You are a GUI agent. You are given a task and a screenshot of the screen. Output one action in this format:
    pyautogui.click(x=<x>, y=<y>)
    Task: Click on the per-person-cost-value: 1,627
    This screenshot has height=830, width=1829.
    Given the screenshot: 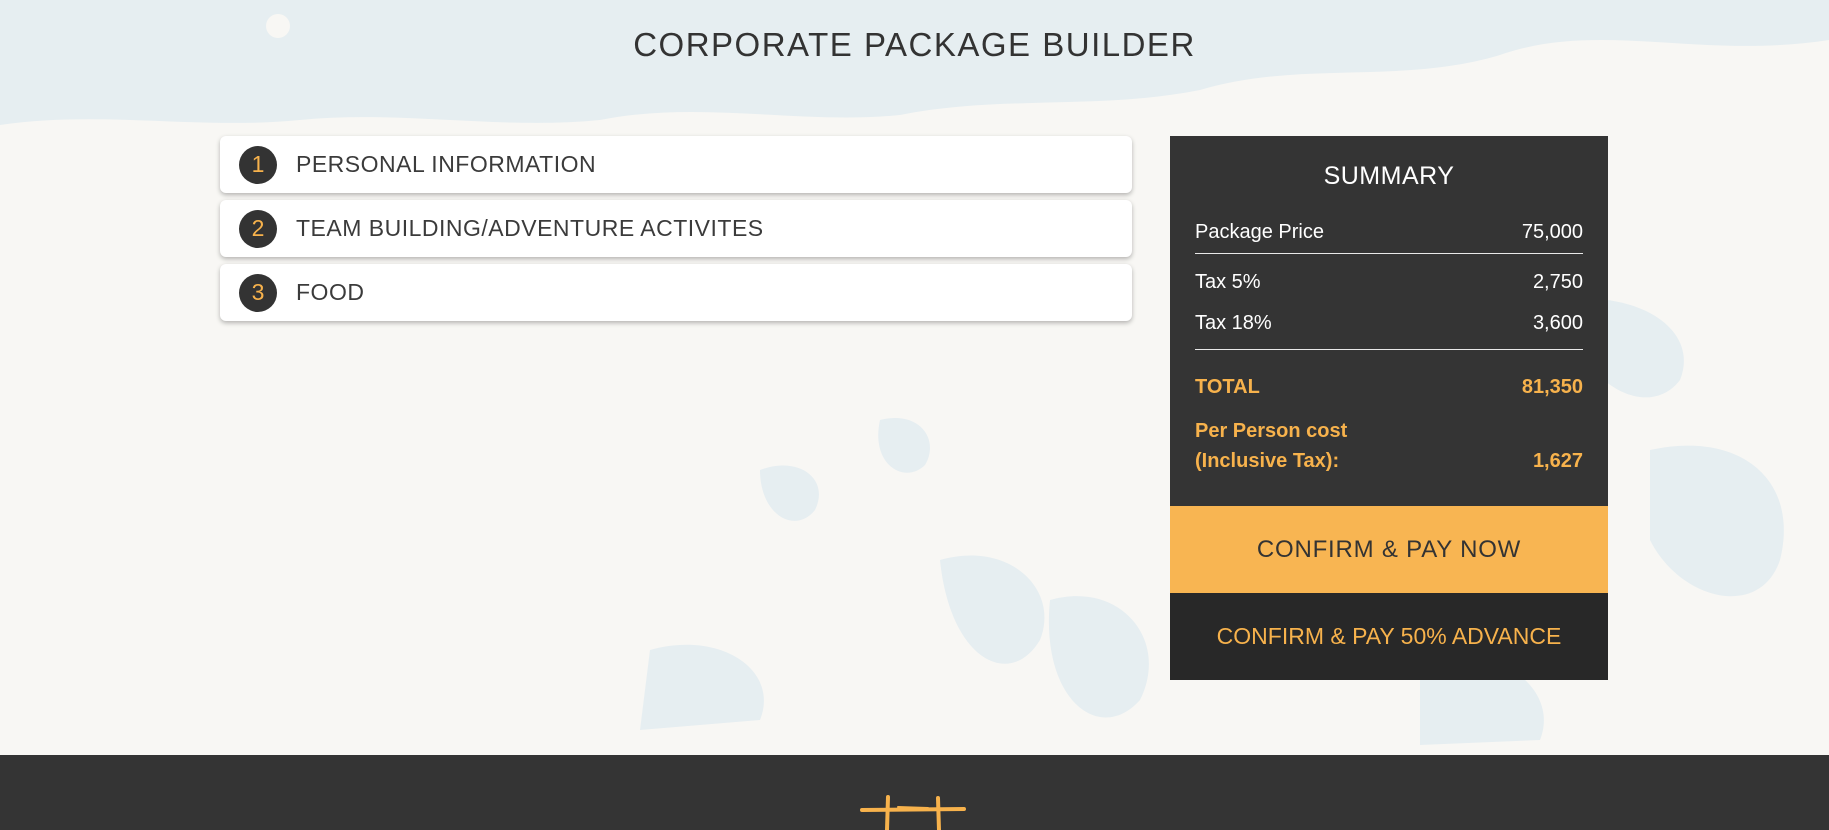 What is the action you would take?
    pyautogui.click(x=1557, y=461)
    